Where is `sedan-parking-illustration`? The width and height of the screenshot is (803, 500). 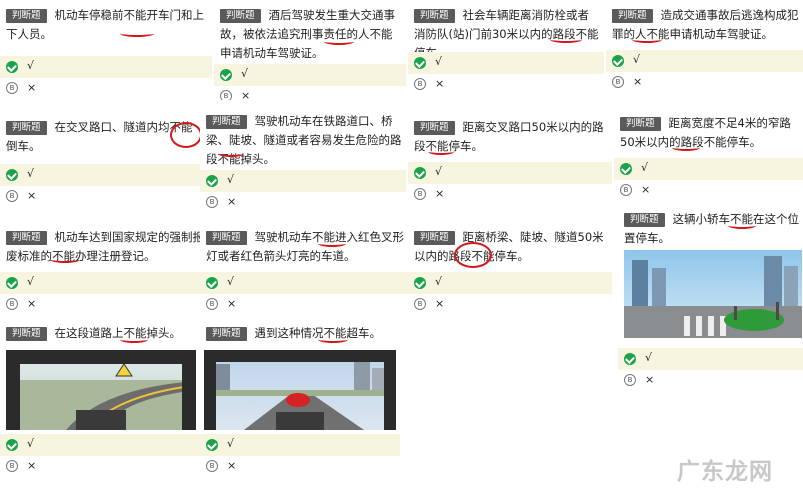 sedan-parking-illustration is located at coordinates (713, 297).